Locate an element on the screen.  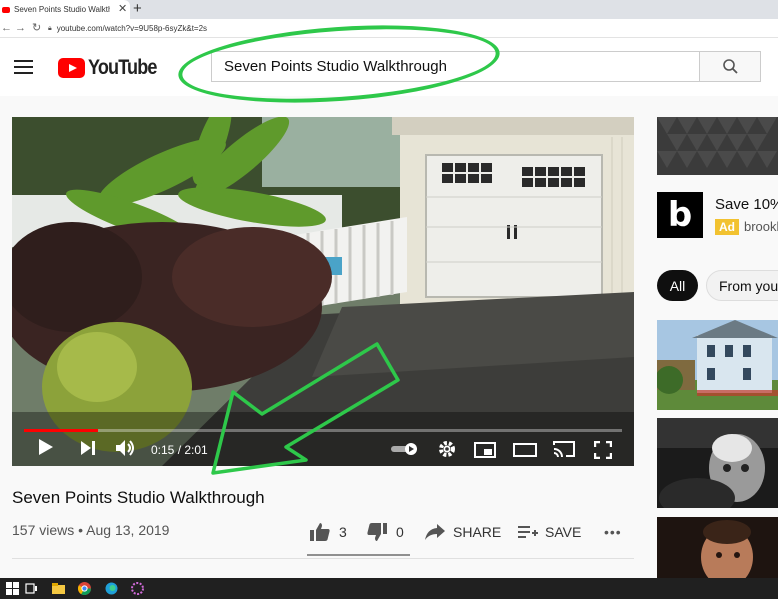
next-icon is located at coordinates (88, 448).